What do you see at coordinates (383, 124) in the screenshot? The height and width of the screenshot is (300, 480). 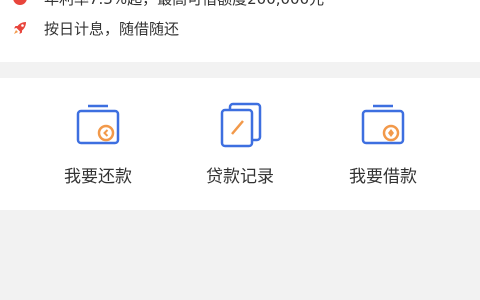 I see `borrow-icon` at bounding box center [383, 124].